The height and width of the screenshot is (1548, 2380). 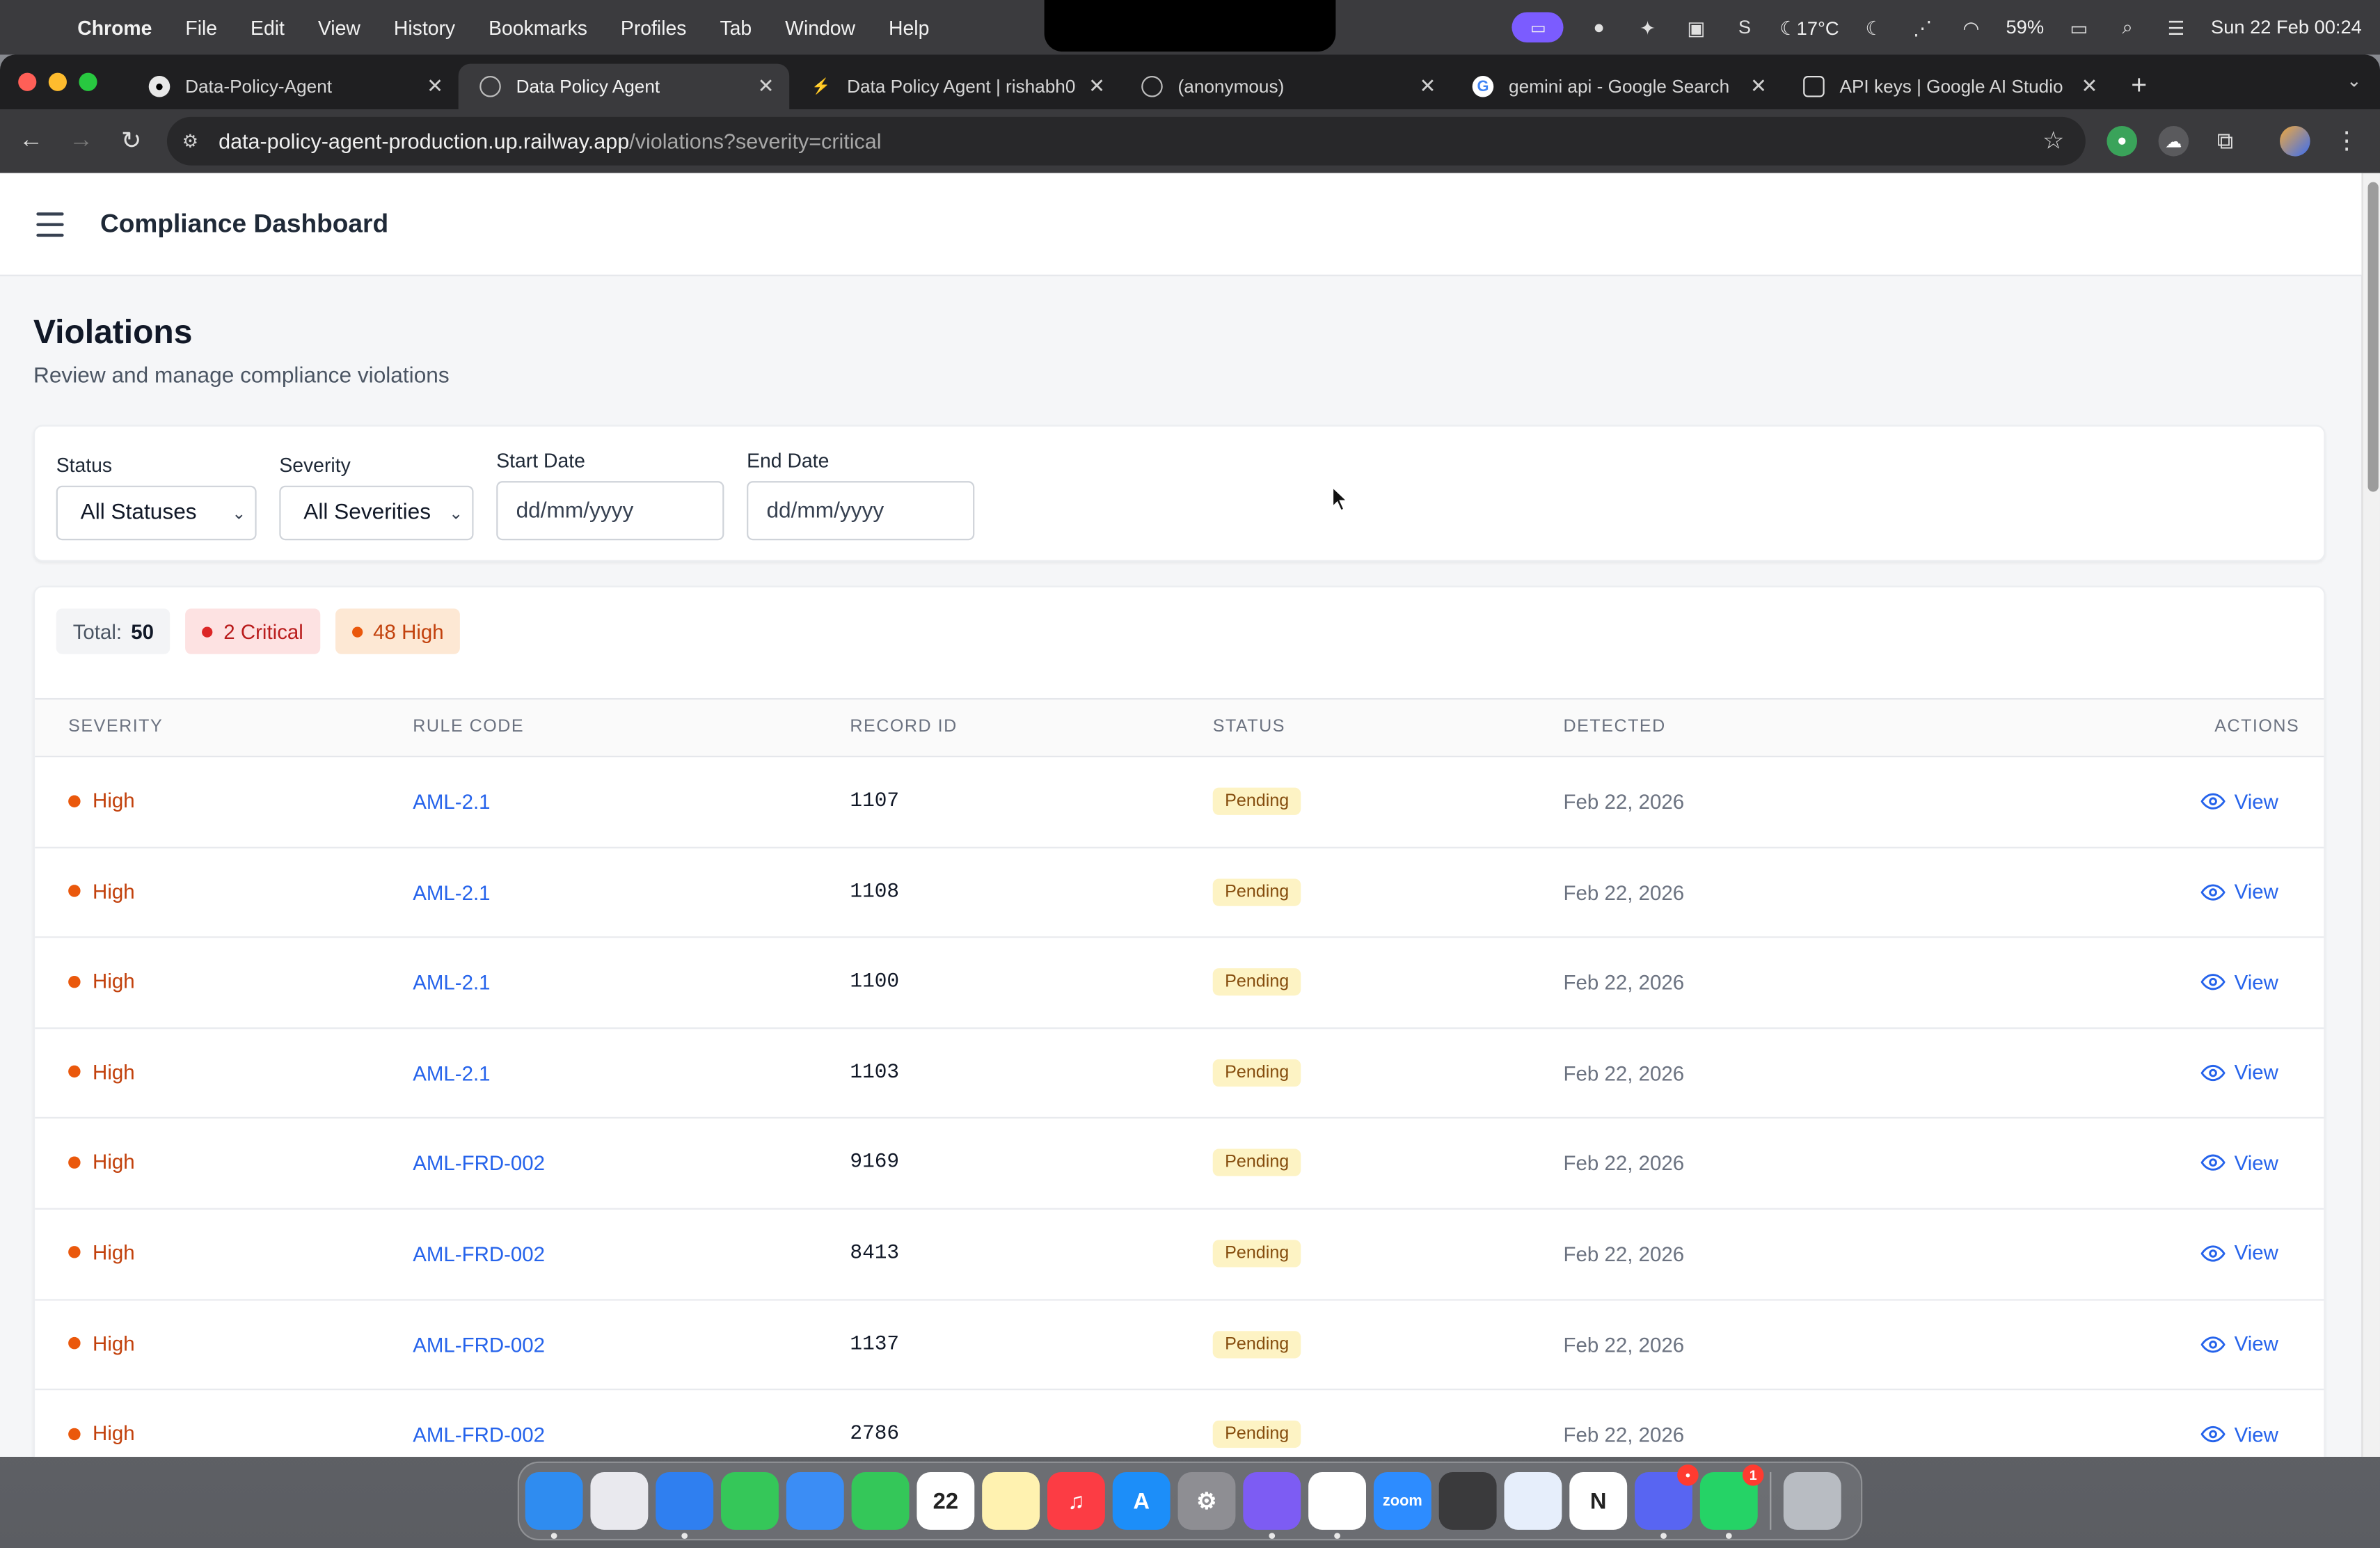 What do you see at coordinates (1812, 1500) in the screenshot?
I see `trash-icon` at bounding box center [1812, 1500].